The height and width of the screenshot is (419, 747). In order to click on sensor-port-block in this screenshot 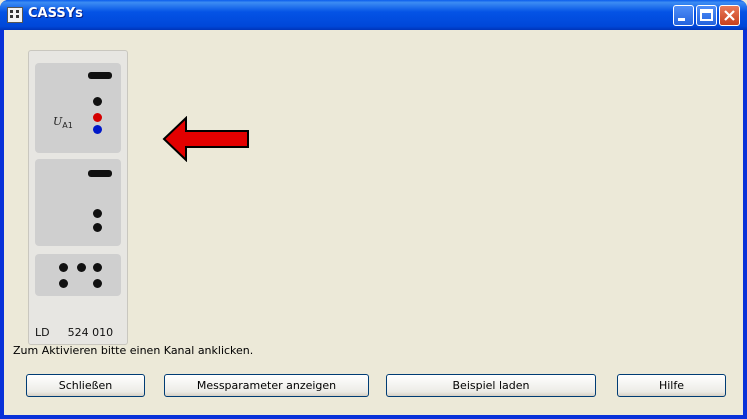, I will do `click(78, 275)`.